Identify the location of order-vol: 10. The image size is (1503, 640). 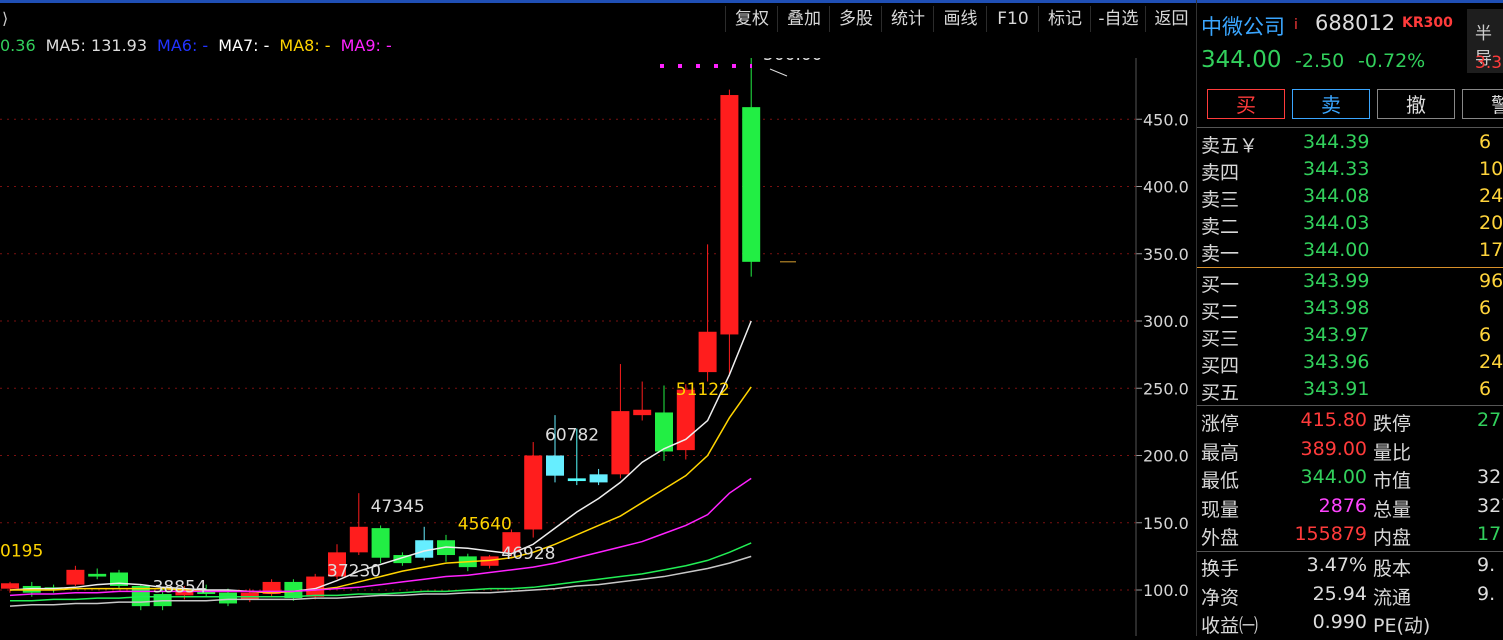
(1491, 169).